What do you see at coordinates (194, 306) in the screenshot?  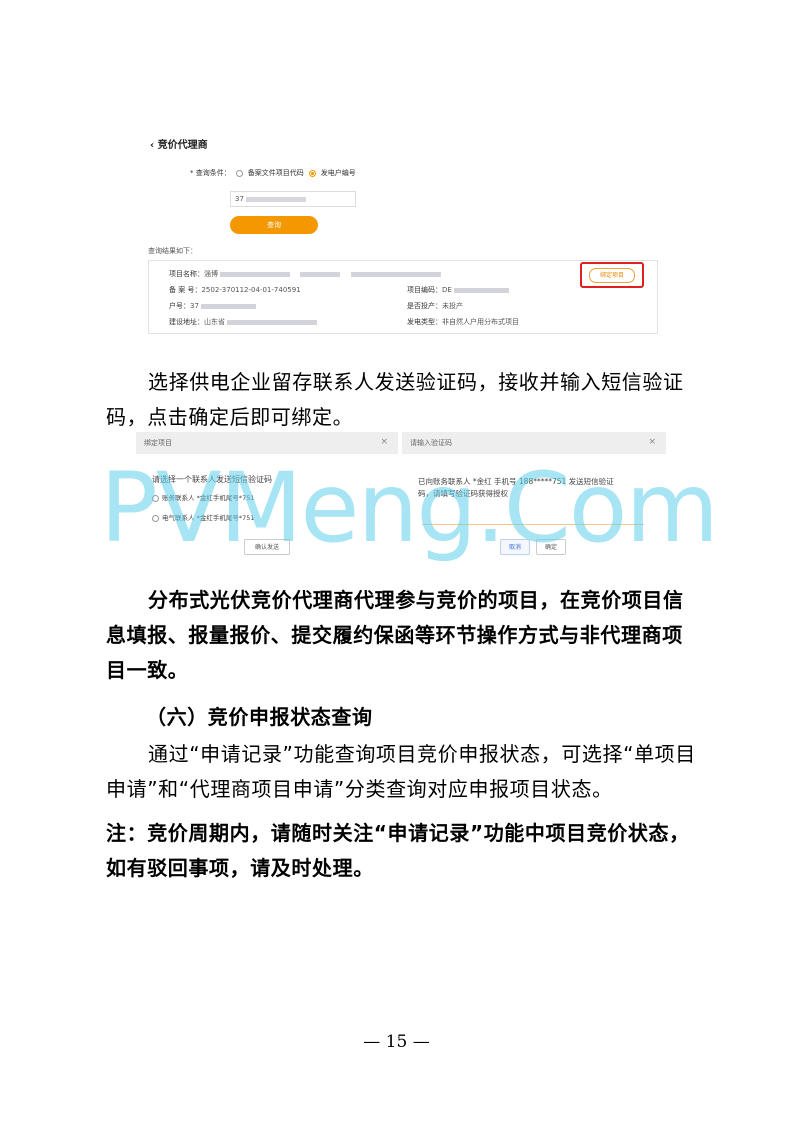 I see `account-value: 37` at bounding box center [194, 306].